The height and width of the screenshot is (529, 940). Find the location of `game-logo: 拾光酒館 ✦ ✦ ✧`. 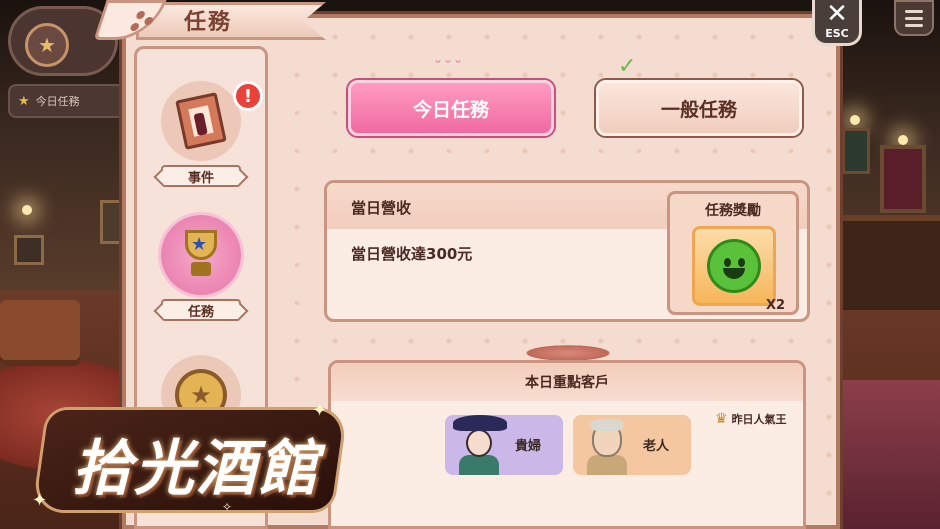

game-logo: 拾光酒館 ✦ ✦ ✧ is located at coordinates (184, 462).